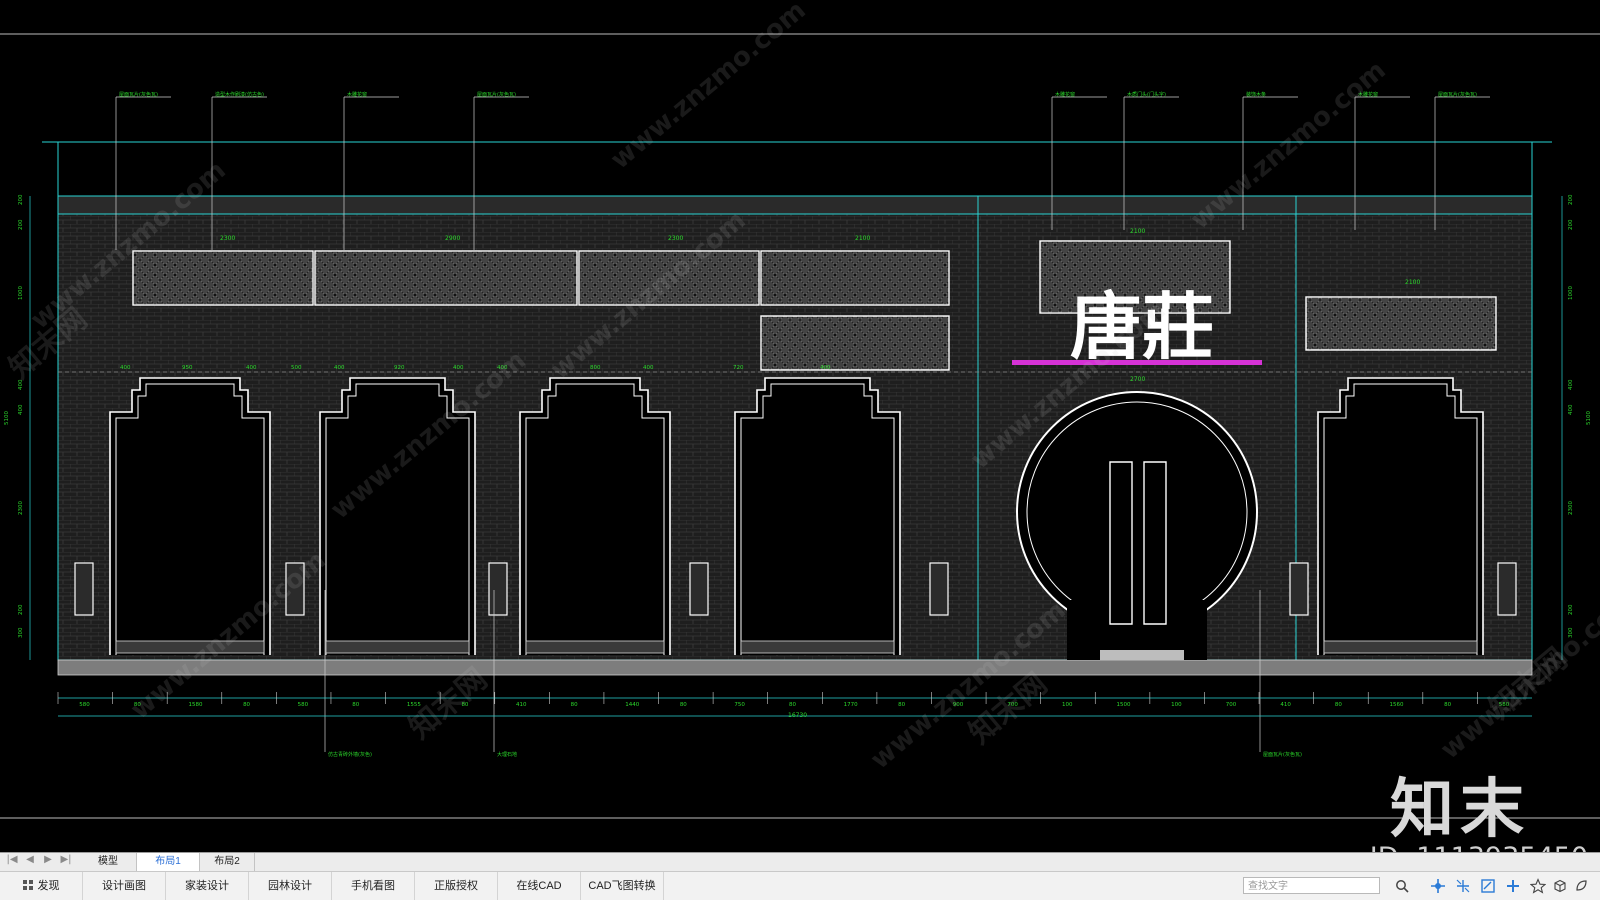 Image resolution: width=1600 pixels, height=900 pixels. What do you see at coordinates (1571, 293) in the screenshot?
I see `right-dim-text: 1000` at bounding box center [1571, 293].